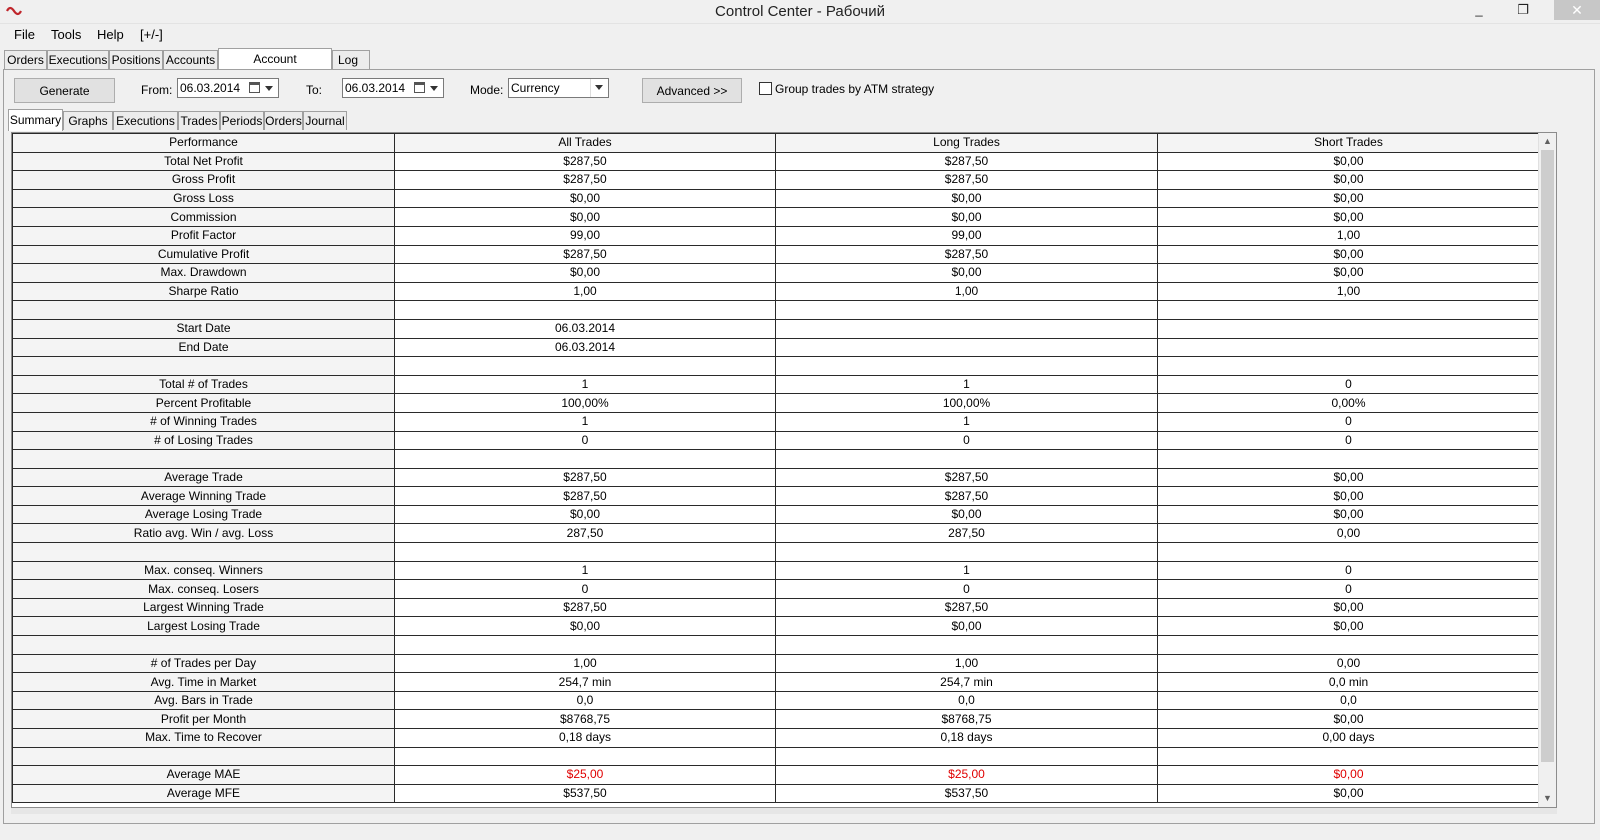 Image resolution: width=1600 pixels, height=840 pixels. Describe the element at coordinates (776, 403) in the screenshot. I see `table-row: Percent Profitable 100,00% 100,00% 0,00%` at that location.